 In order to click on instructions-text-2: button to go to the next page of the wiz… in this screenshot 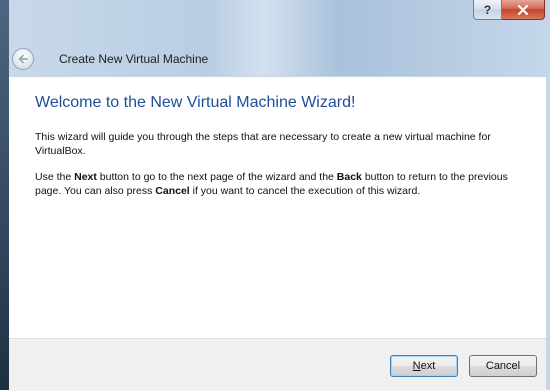, I will do `click(216, 177)`.